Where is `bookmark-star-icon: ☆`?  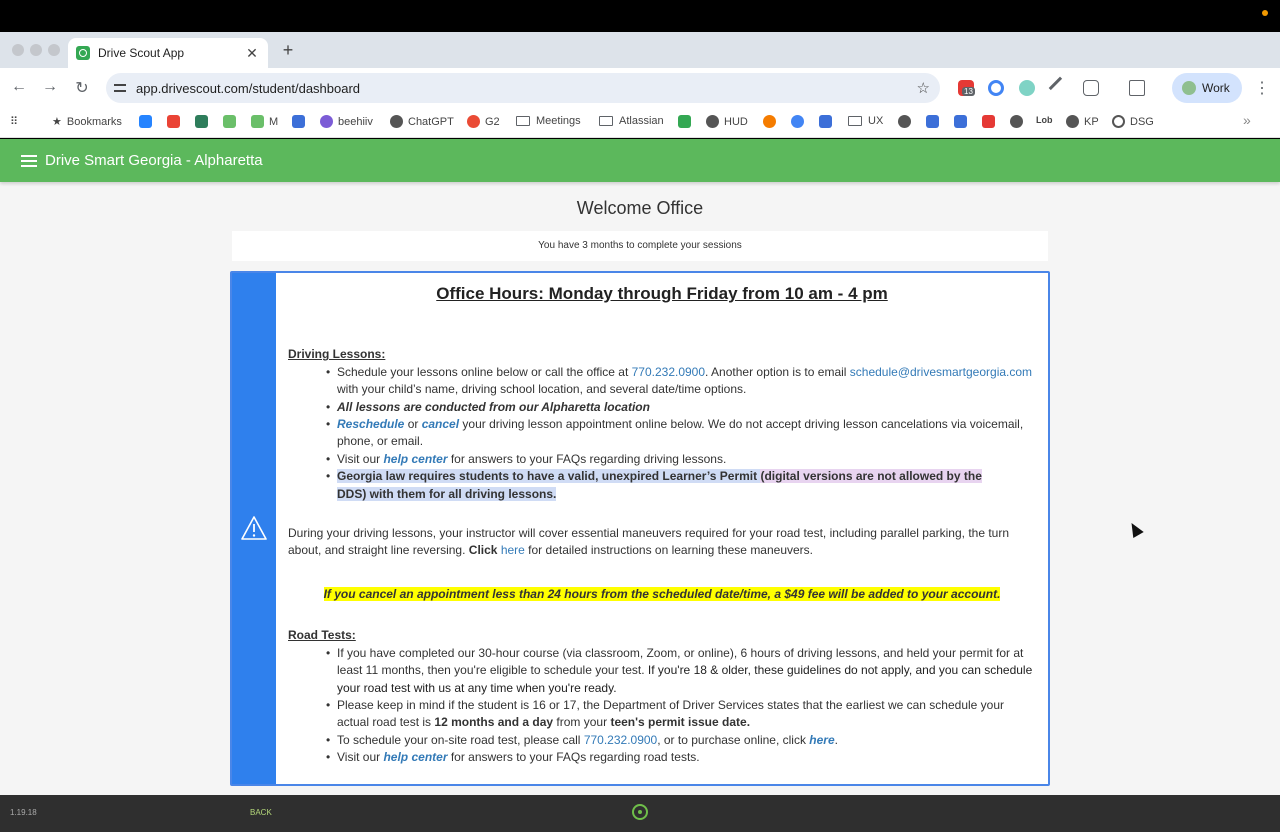
bookmark-star-icon: ☆ is located at coordinates (923, 88).